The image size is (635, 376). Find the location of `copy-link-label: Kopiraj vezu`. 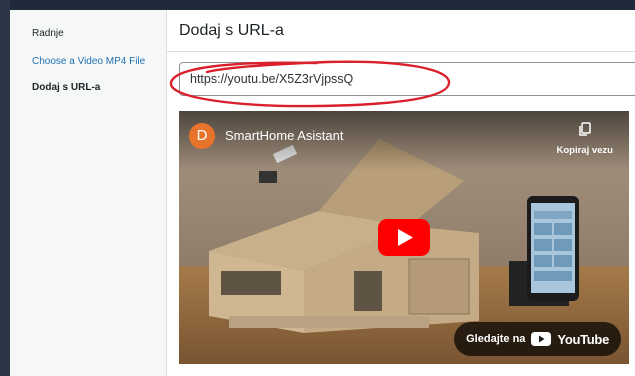

copy-link-label: Kopiraj vezu is located at coordinates (585, 150).